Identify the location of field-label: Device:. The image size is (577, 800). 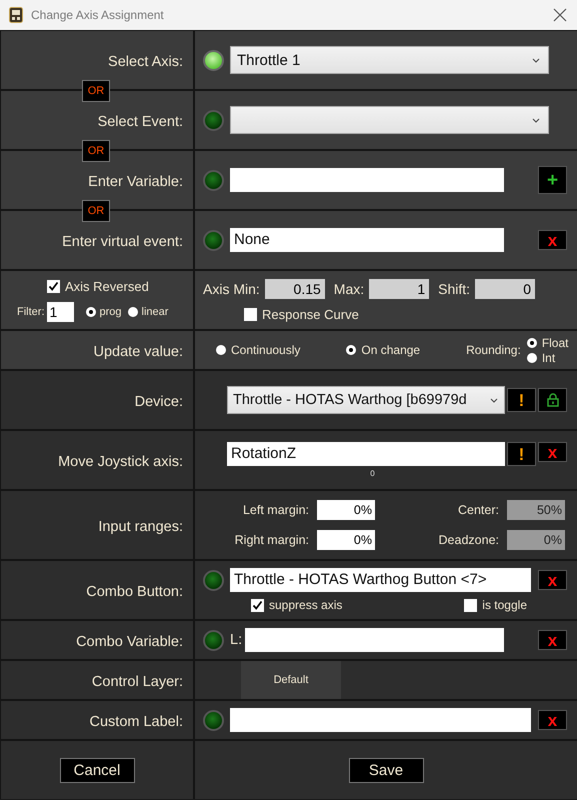
(158, 401).